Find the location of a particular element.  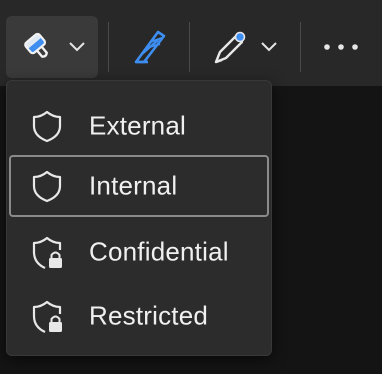

format-painter-button is located at coordinates (52, 47).